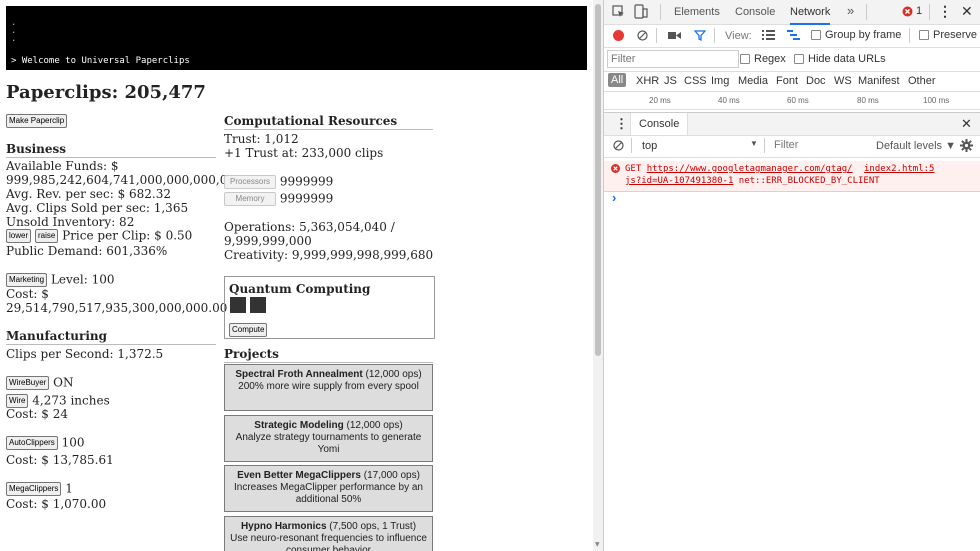  Describe the element at coordinates (32, 443) in the screenshot. I see `autoclippers-button: AutoClippers` at that location.